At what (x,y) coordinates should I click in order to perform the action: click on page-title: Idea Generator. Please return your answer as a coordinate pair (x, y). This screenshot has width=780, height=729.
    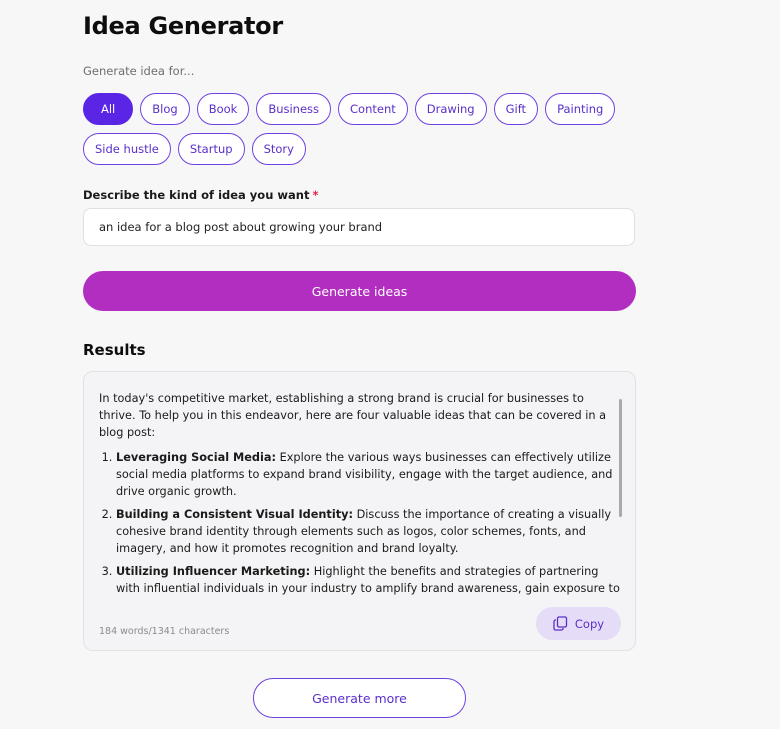
    Looking at the image, I should click on (183, 26).